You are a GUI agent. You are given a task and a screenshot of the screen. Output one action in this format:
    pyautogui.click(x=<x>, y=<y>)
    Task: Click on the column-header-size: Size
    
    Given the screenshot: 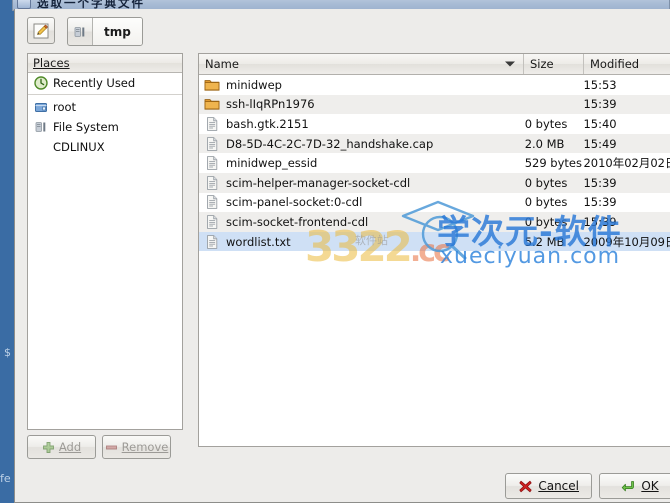 What is the action you would take?
    pyautogui.click(x=554, y=64)
    